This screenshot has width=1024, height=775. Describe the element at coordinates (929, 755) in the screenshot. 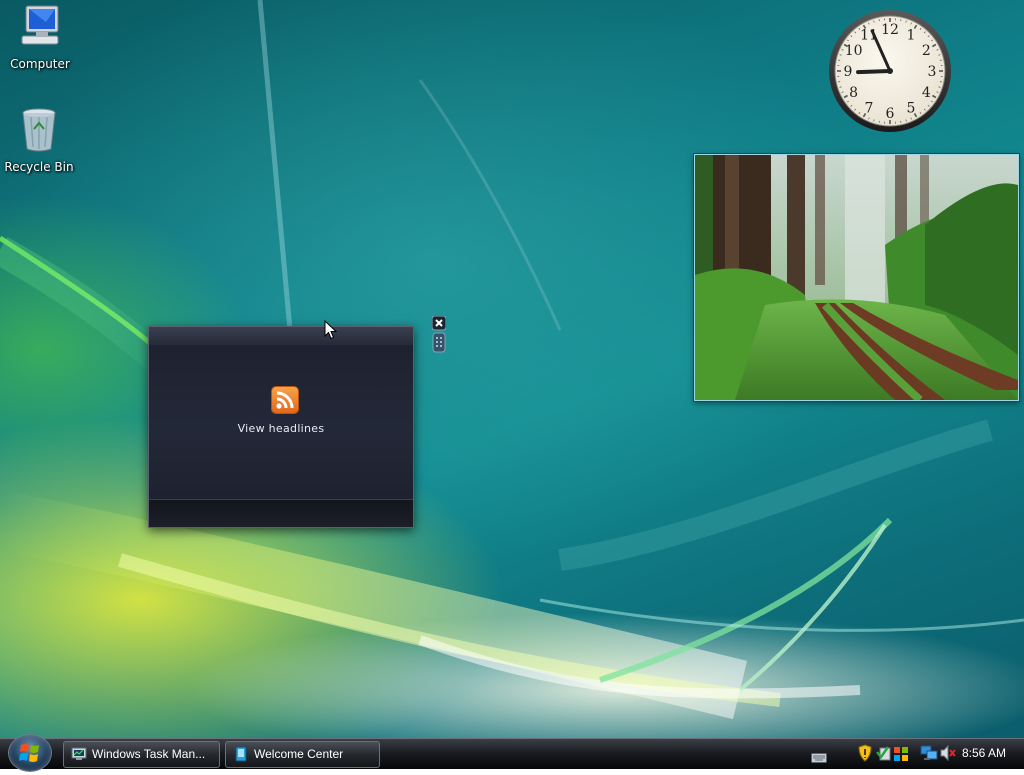

I see `network-icon` at that location.